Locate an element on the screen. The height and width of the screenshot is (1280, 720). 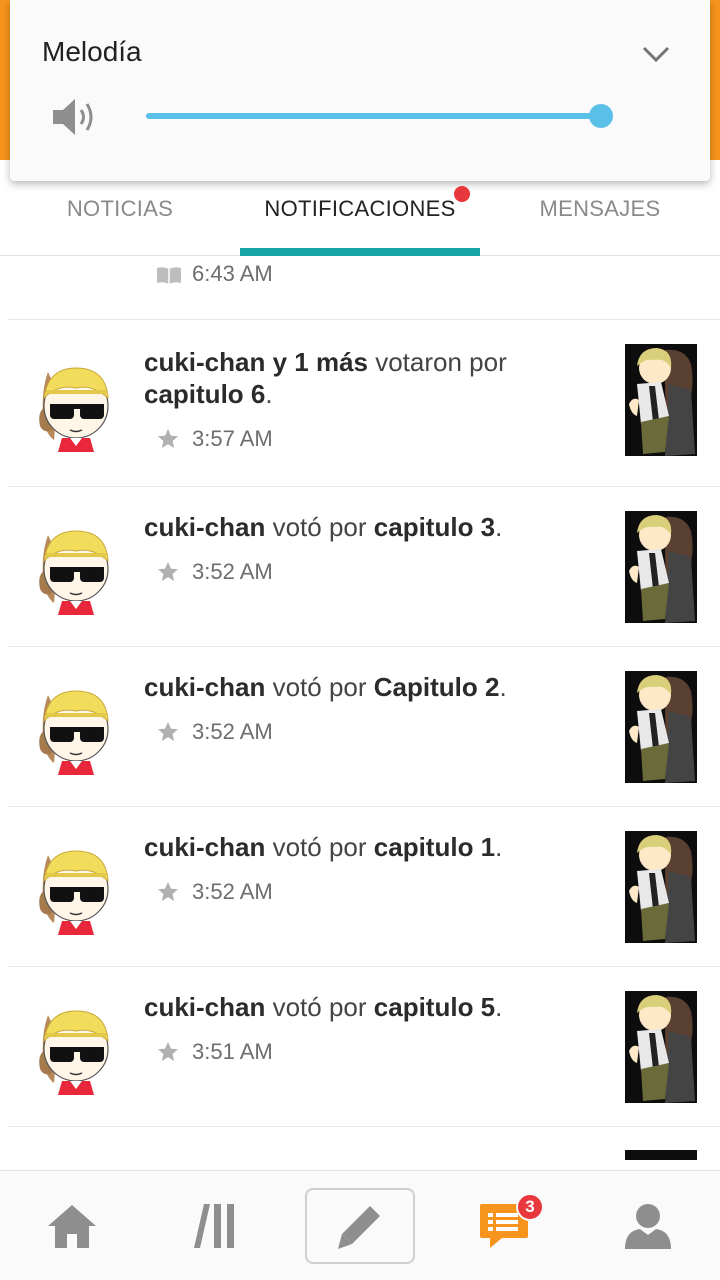
notification-time: 3:51 AM is located at coordinates (232, 1051).